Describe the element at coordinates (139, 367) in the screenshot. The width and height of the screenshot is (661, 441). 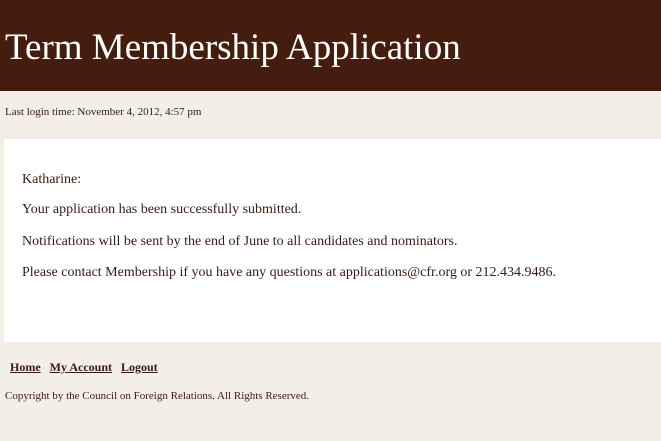
I see `logout-link: Logout` at that location.